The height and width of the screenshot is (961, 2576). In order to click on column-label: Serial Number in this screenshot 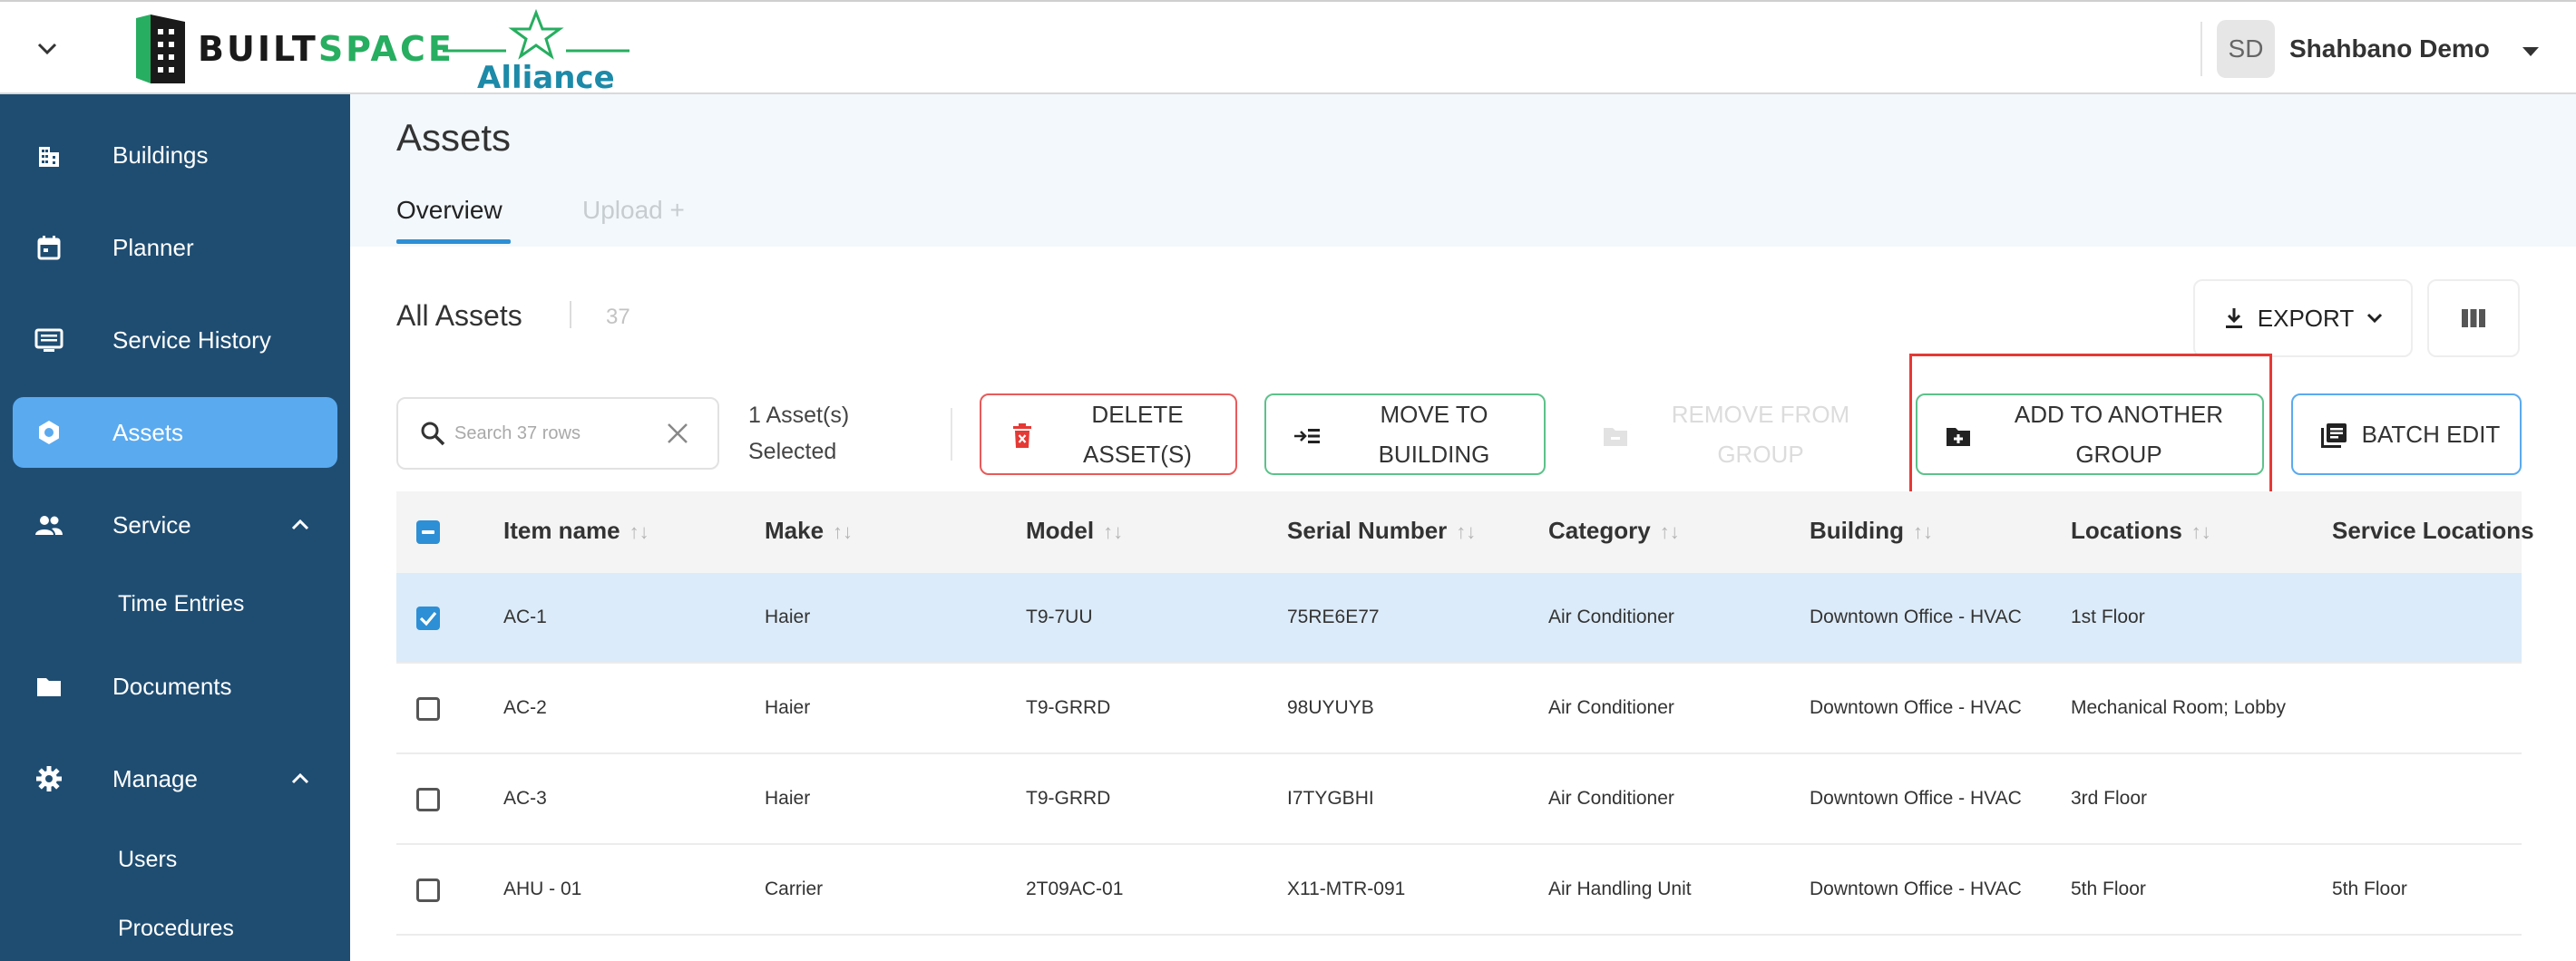, I will do `click(1367, 530)`.